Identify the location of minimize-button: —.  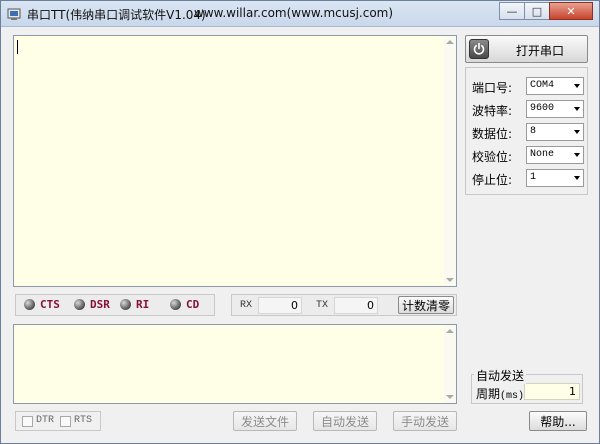
(512, 11).